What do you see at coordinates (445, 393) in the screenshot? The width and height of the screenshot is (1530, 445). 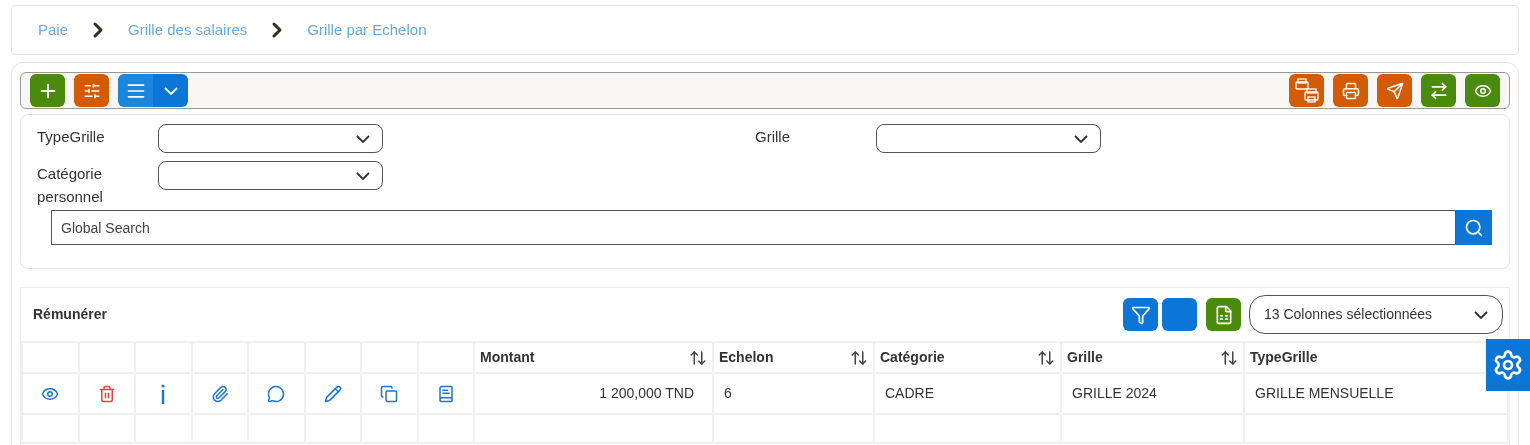 I see `book-icon` at bounding box center [445, 393].